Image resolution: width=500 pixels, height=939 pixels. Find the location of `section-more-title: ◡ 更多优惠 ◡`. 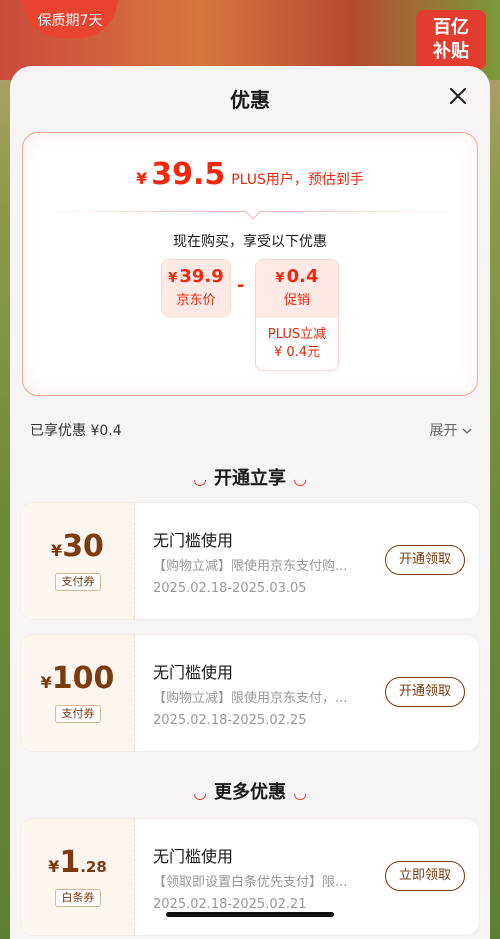

section-more-title: ◡ 更多优惠 ◡ is located at coordinates (250, 791).